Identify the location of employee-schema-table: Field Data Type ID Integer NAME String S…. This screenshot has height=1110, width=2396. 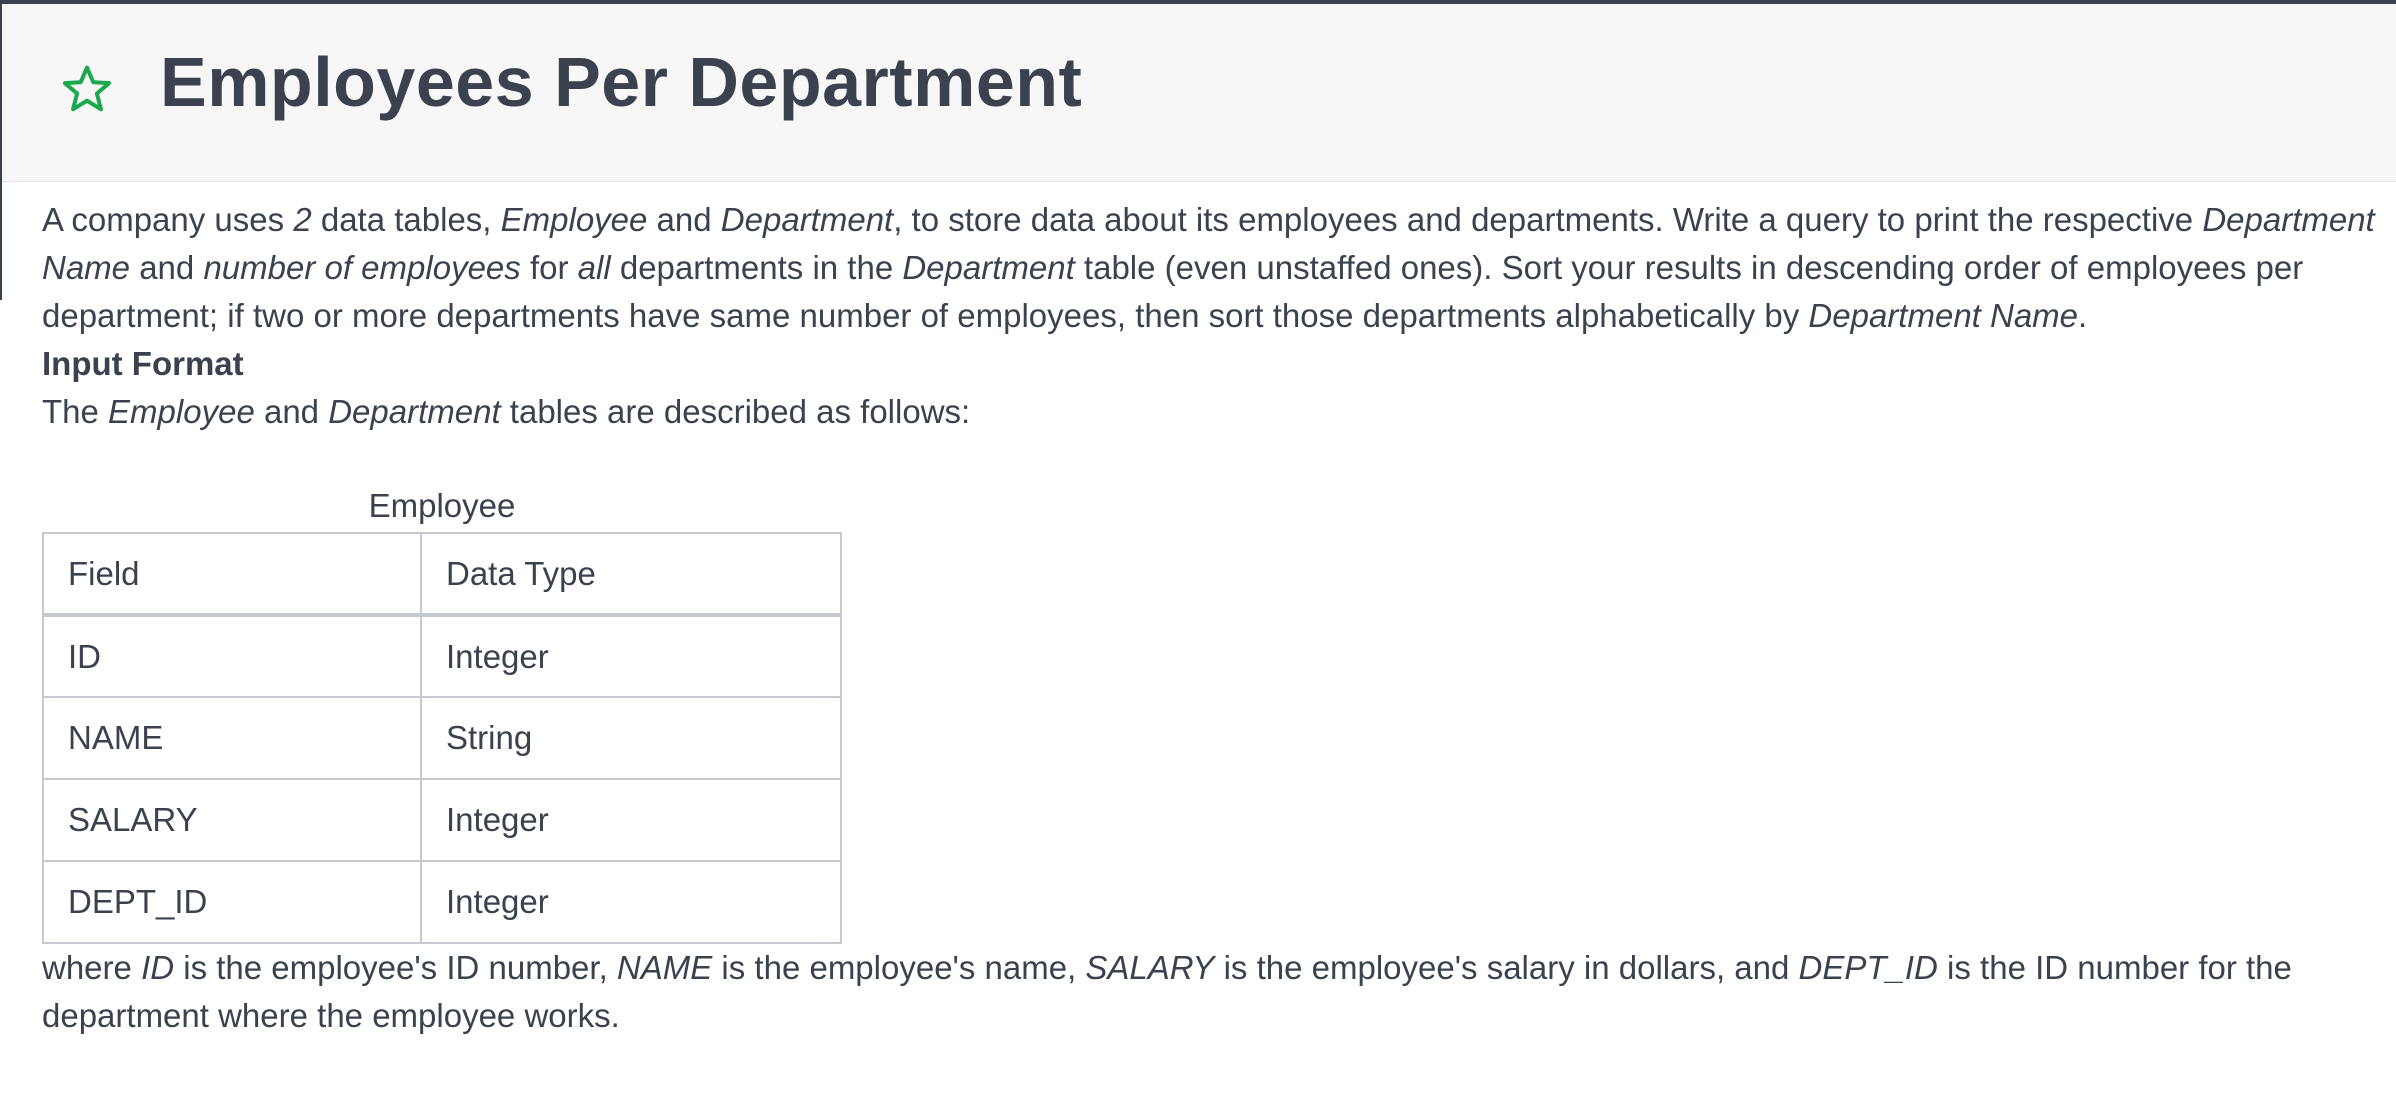
(442, 738).